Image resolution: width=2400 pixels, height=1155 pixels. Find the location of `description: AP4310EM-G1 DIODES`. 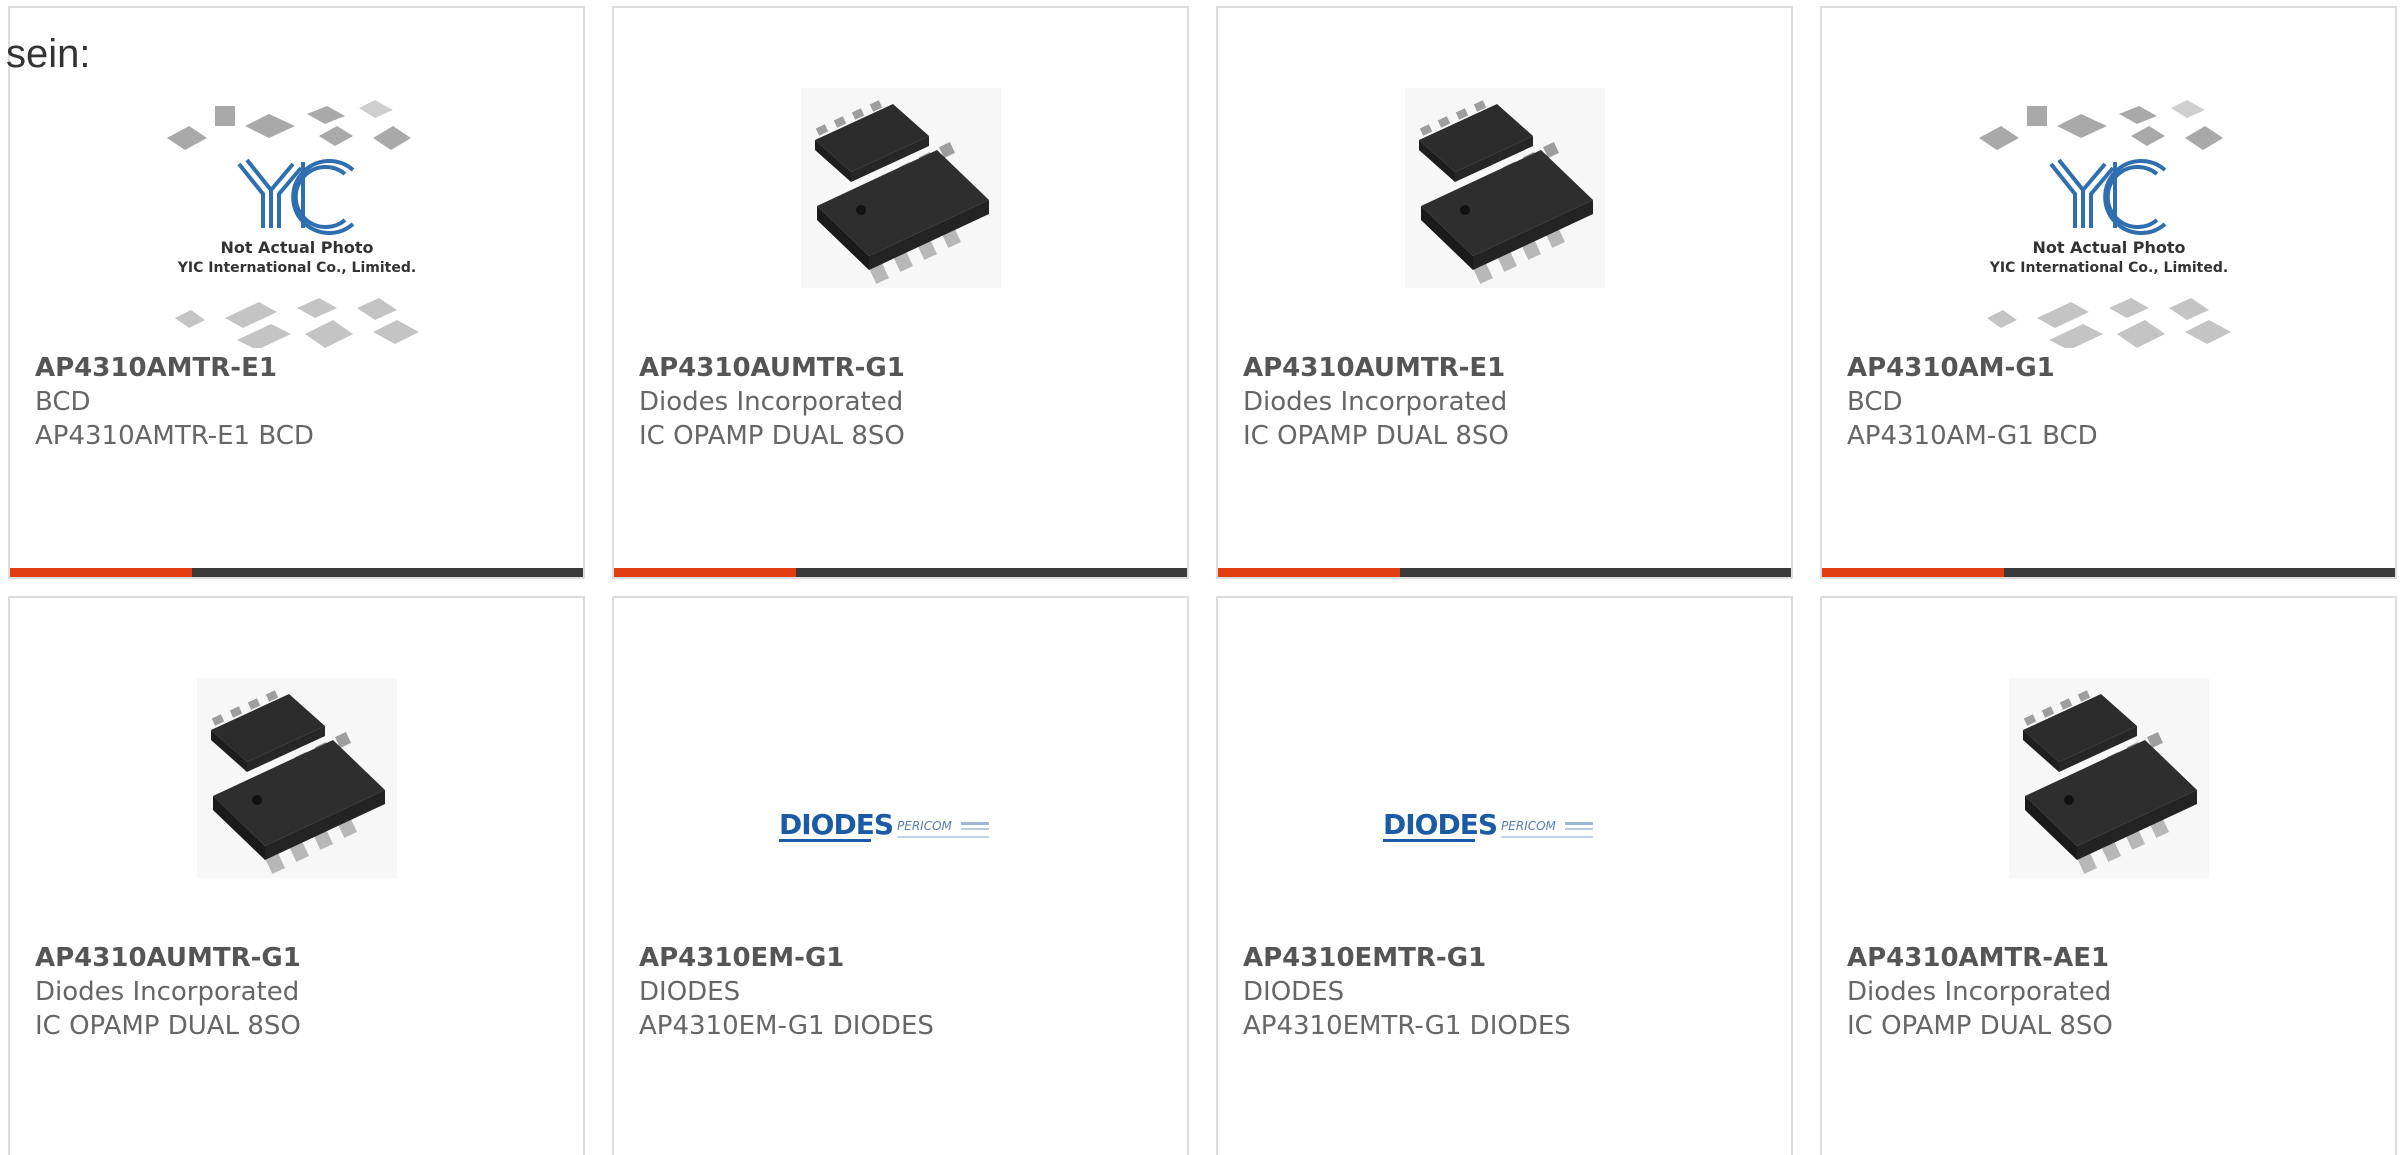

description: AP4310EM-G1 DIODES is located at coordinates (786, 1026).